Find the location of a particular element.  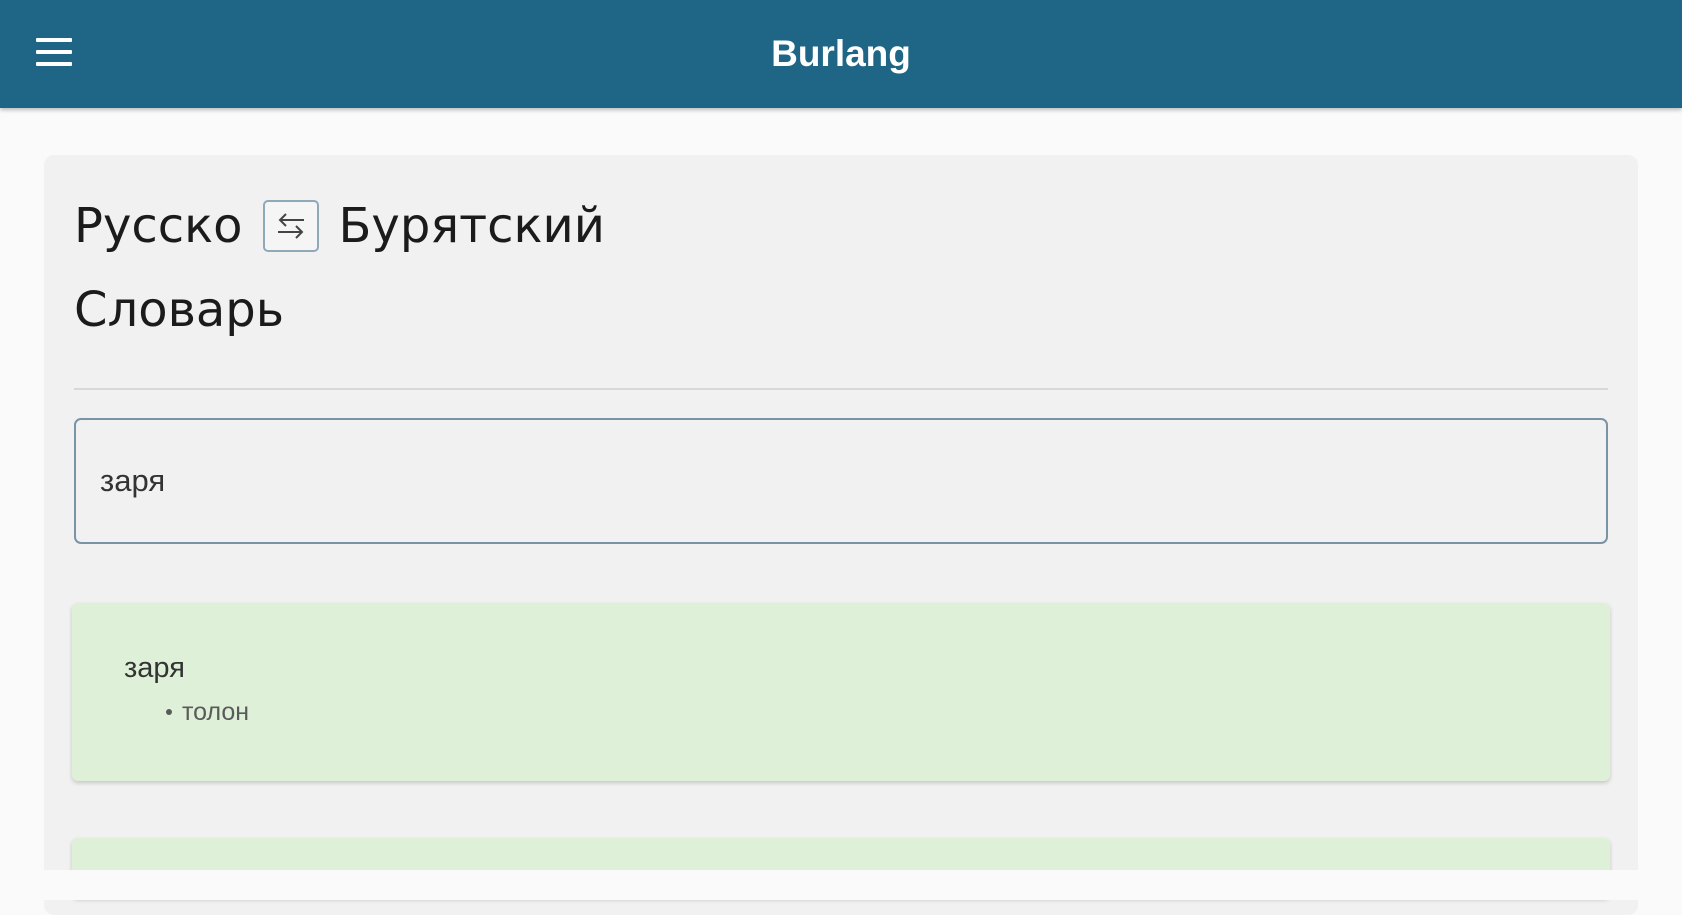

search-input is located at coordinates (852, 481).